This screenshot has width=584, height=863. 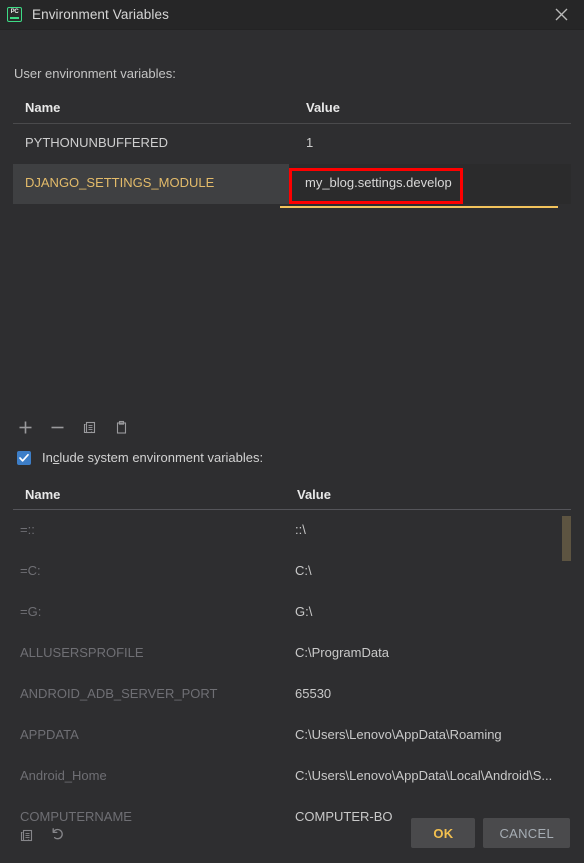 I want to click on system-col-header-value: Value, so click(x=314, y=494).